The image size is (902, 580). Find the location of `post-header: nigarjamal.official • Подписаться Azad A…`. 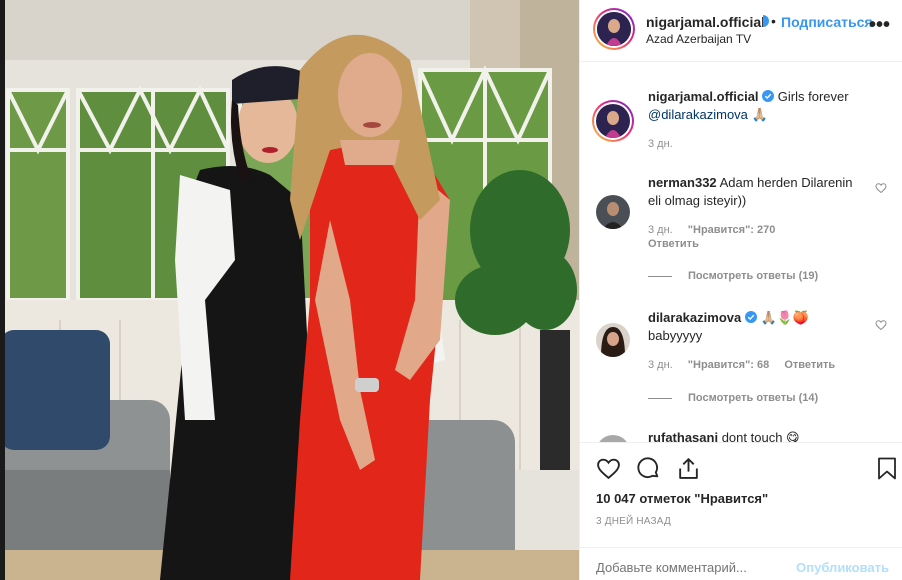

post-header: nigarjamal.official • Подписаться Azad A… is located at coordinates (741, 31).